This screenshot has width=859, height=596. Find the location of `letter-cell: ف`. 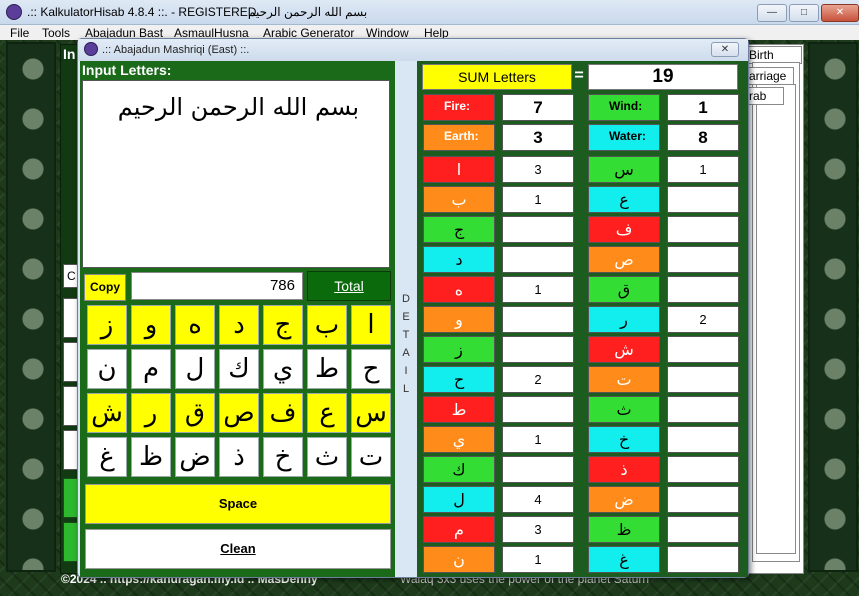

letter-cell: ف is located at coordinates (624, 229).